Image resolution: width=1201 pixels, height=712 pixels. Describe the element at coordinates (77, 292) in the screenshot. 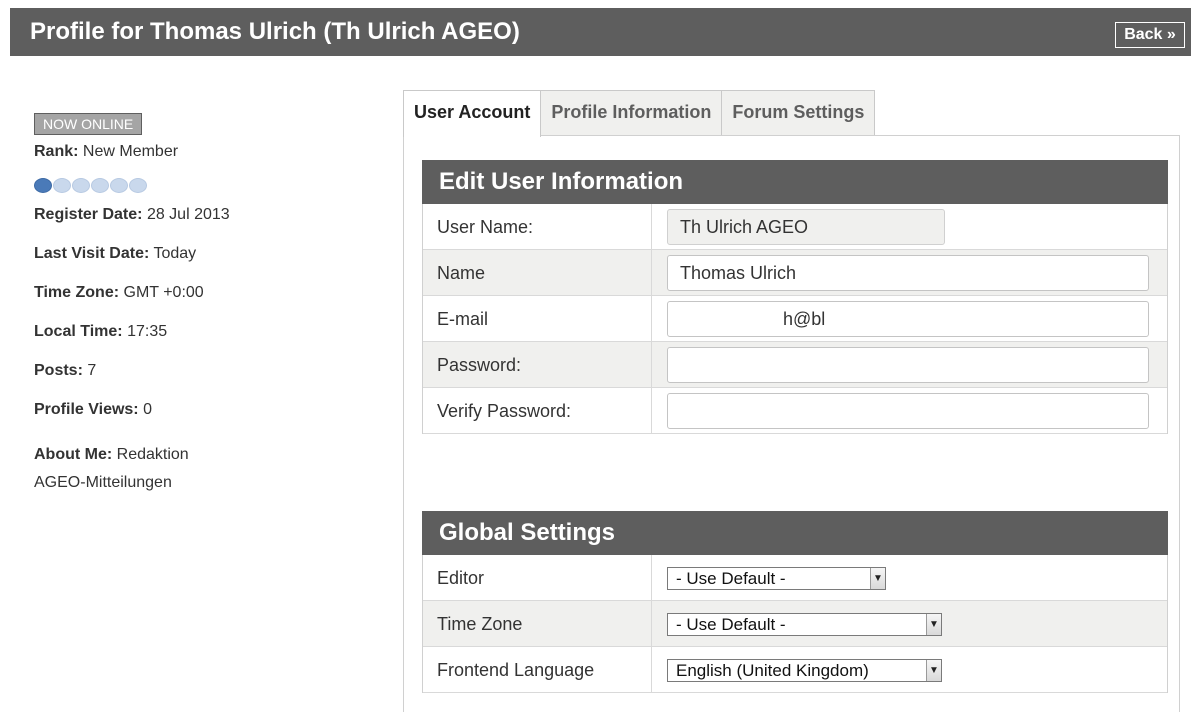

I see `timezone-label: Time Zone:` at that location.